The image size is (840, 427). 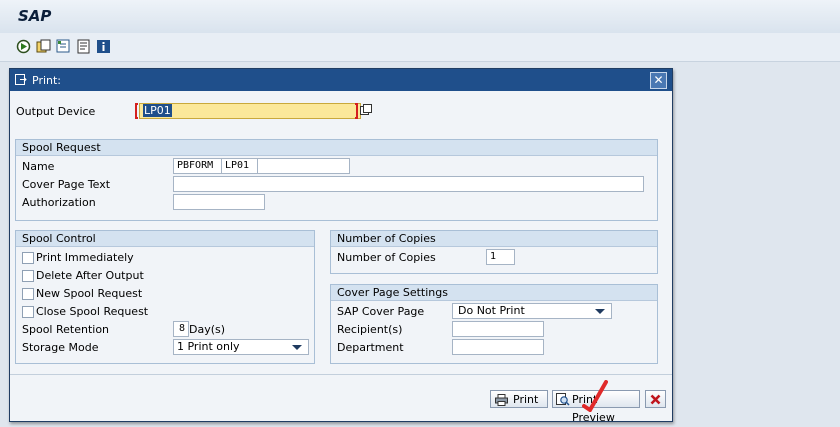 I want to click on authorization-input, so click(x=219, y=202).